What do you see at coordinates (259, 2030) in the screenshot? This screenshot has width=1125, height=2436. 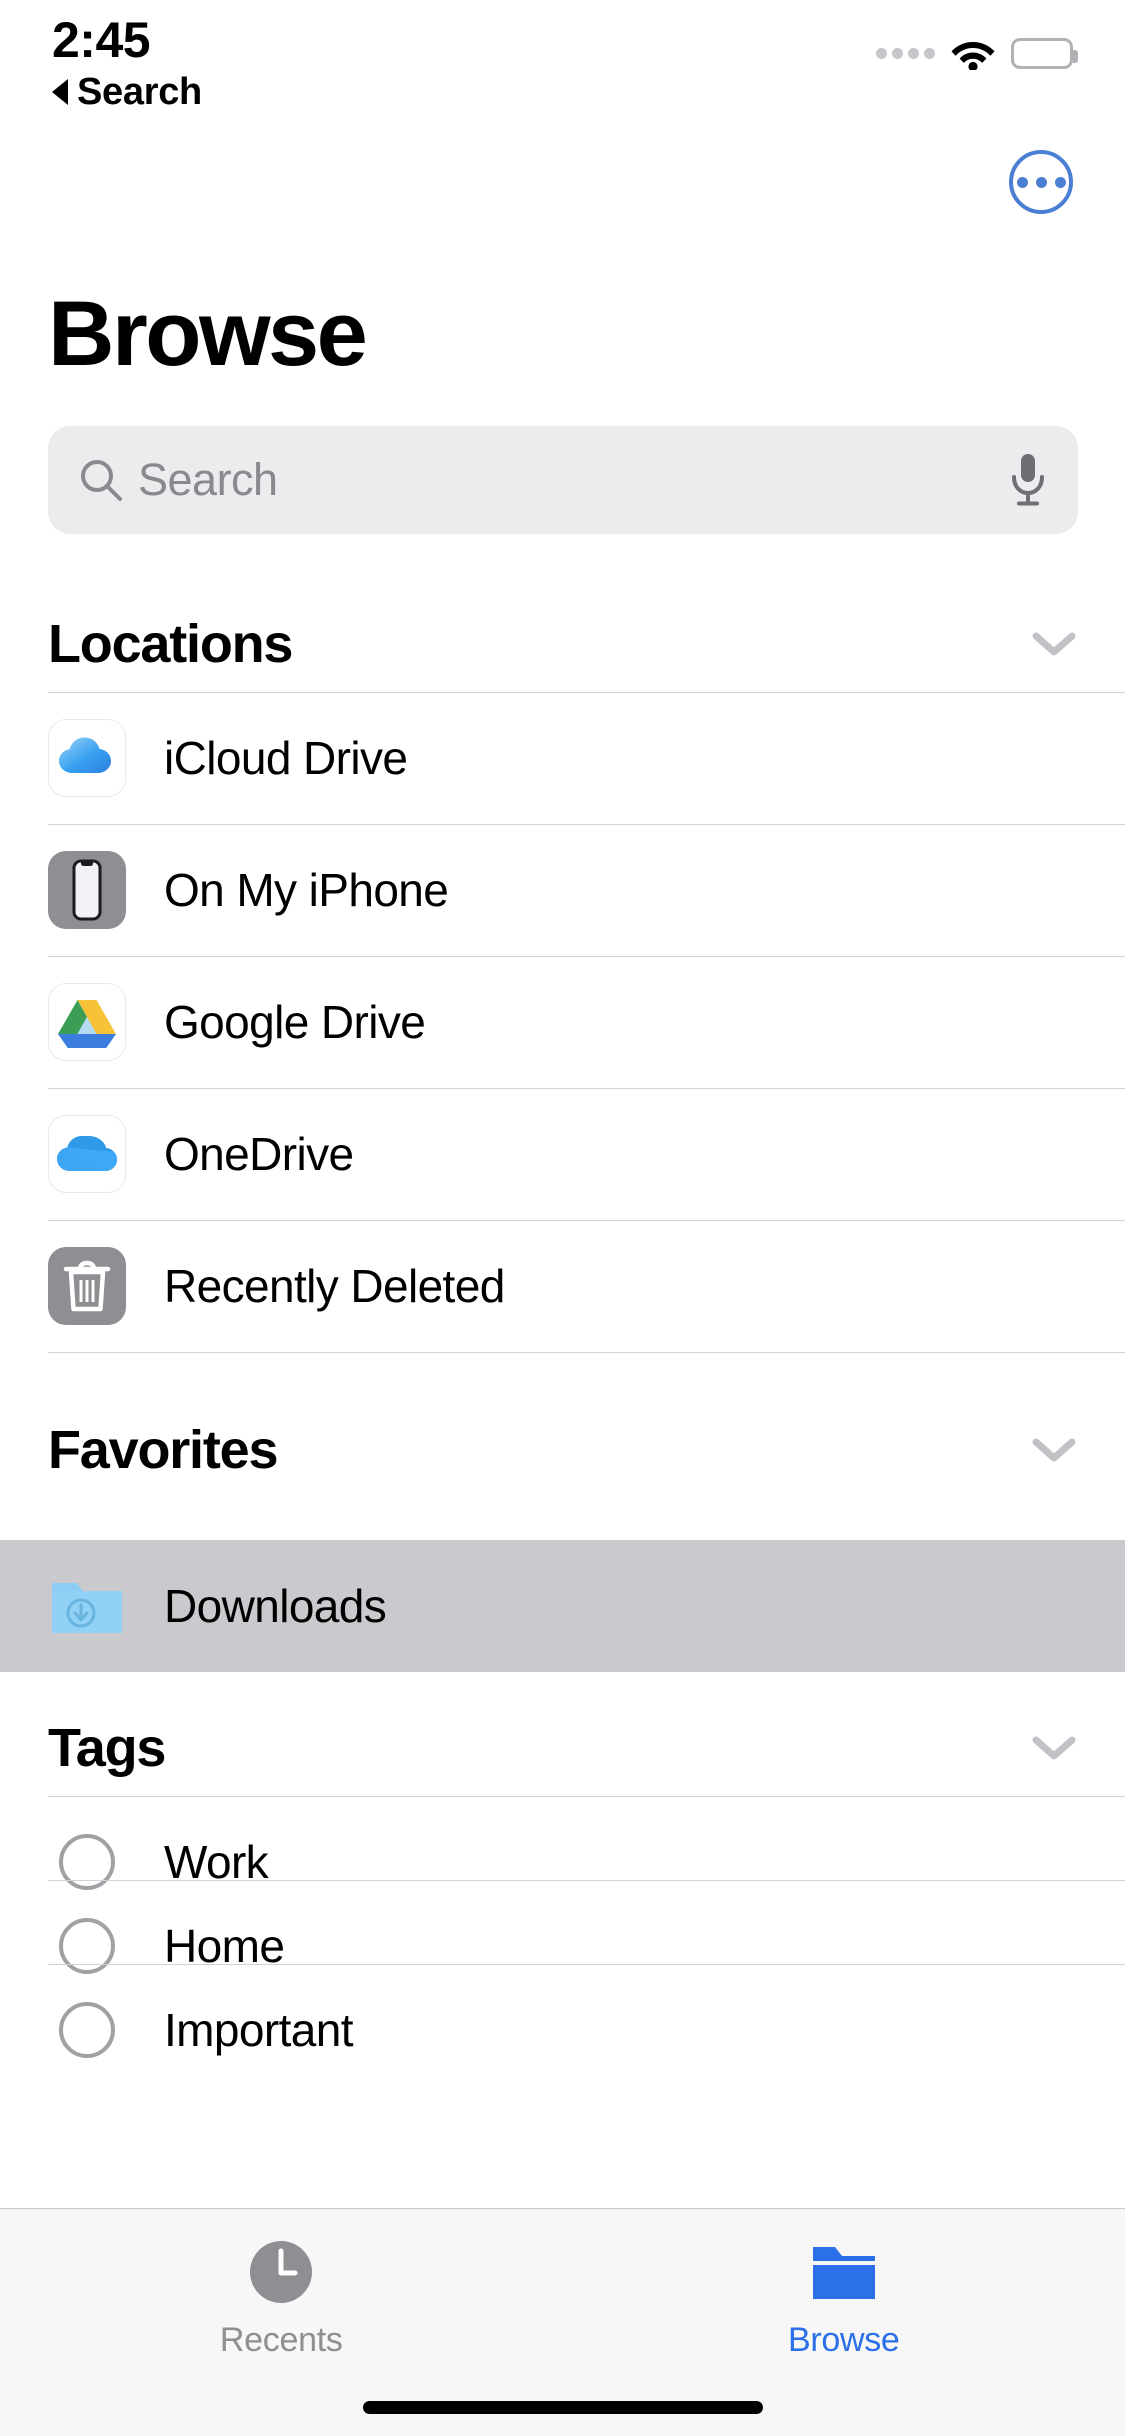 I see `list-item-label: Important` at bounding box center [259, 2030].